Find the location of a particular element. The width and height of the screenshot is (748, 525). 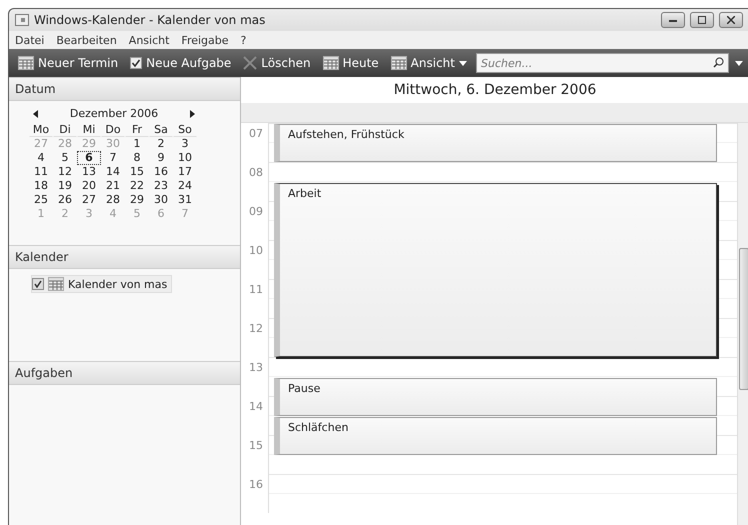

month-label: Dezember 2006 is located at coordinates (114, 113).